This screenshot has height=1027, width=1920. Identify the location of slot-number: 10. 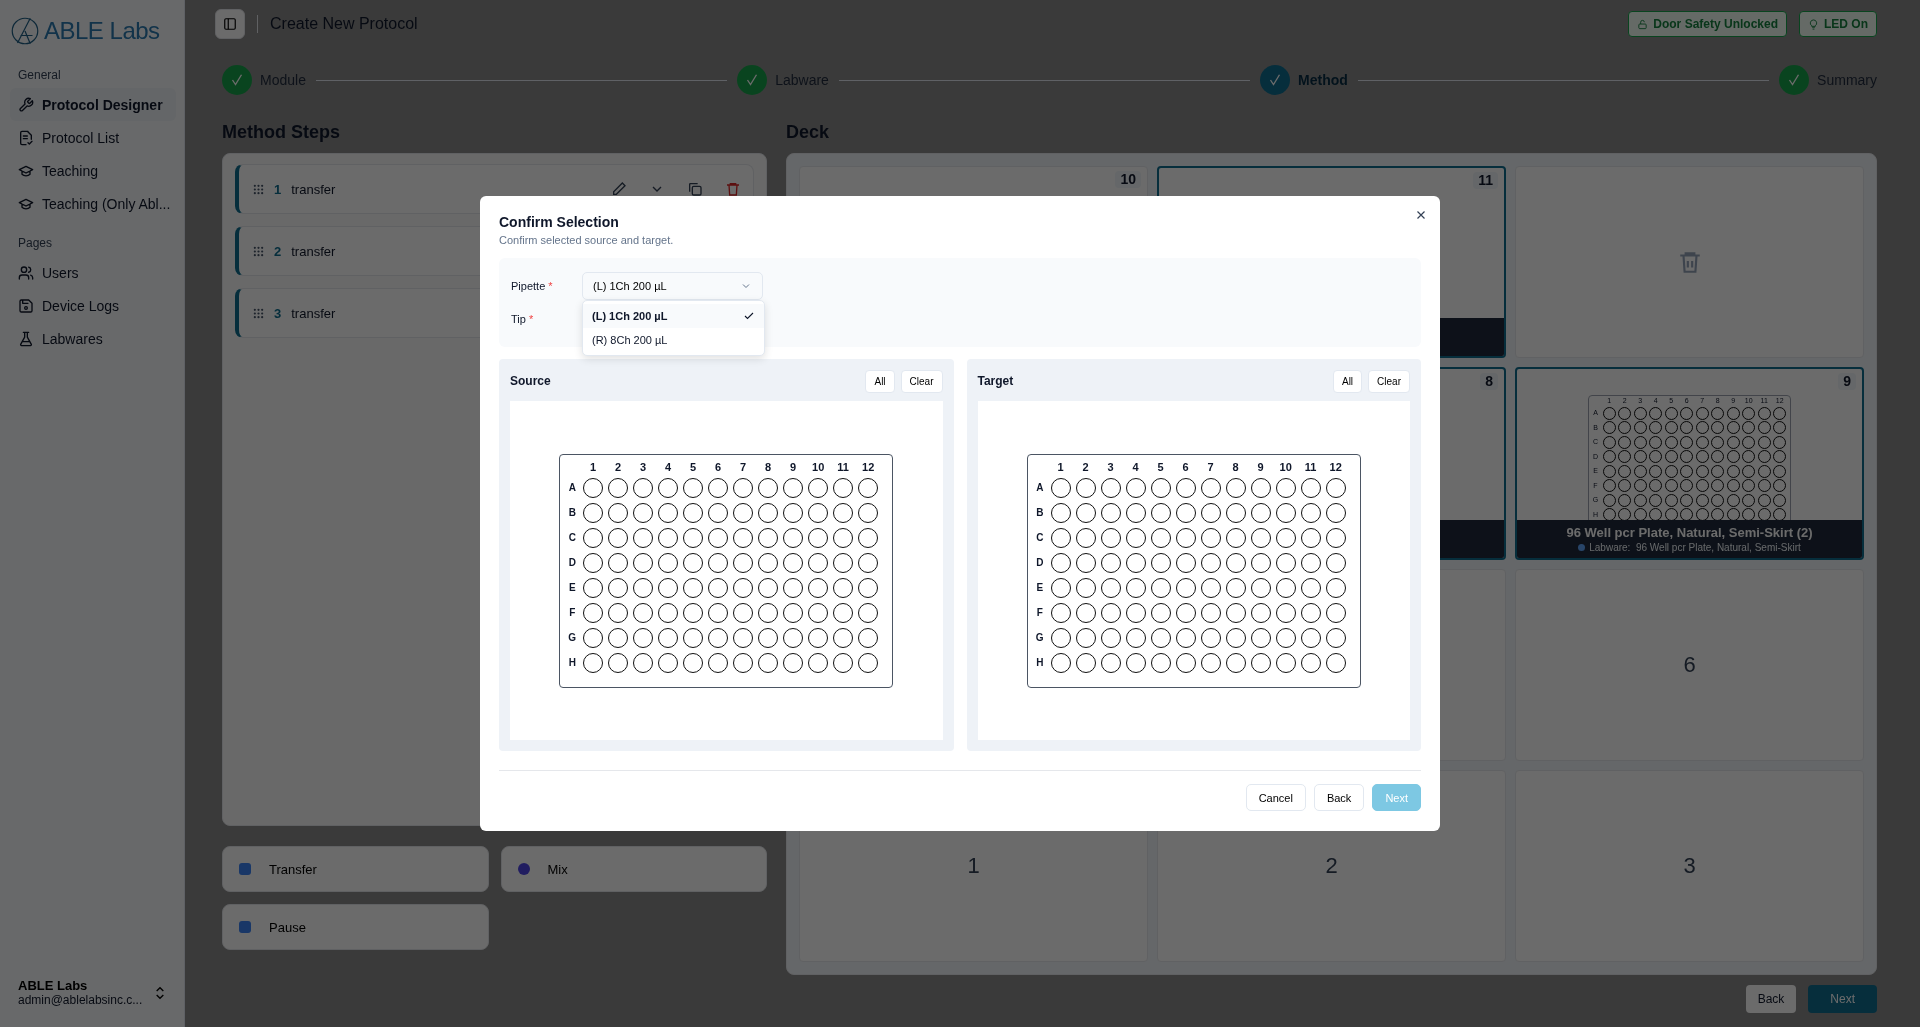
(1128, 179).